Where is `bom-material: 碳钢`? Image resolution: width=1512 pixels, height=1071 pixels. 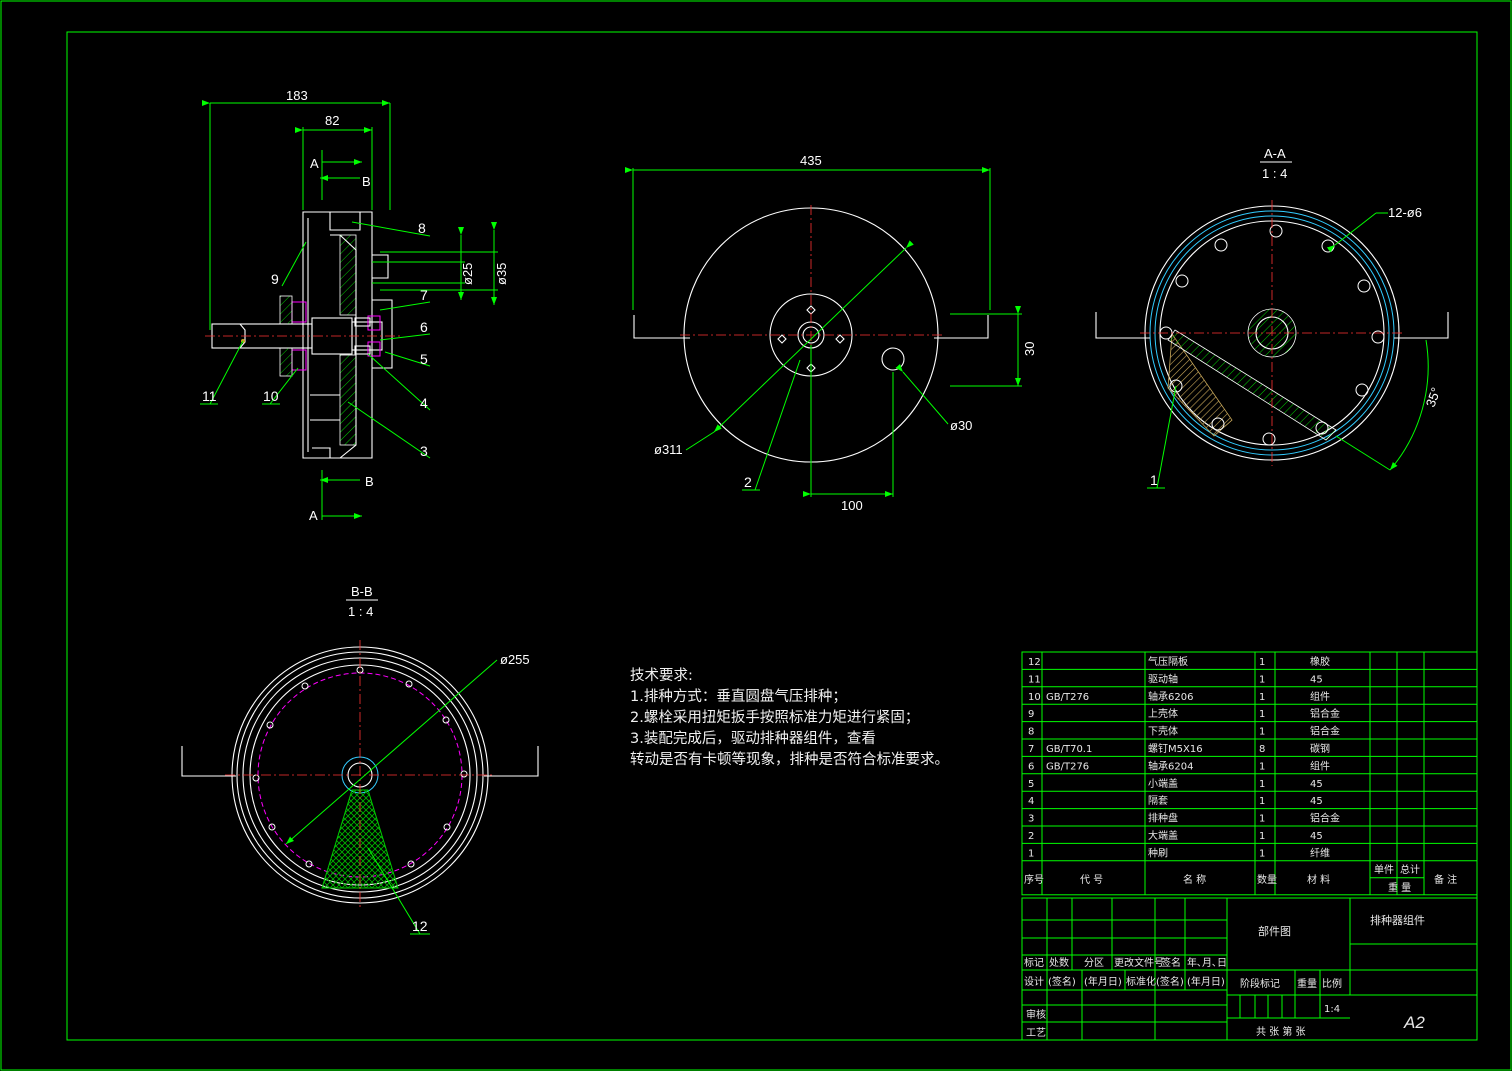
bom-material: 碳钢 is located at coordinates (1320, 748).